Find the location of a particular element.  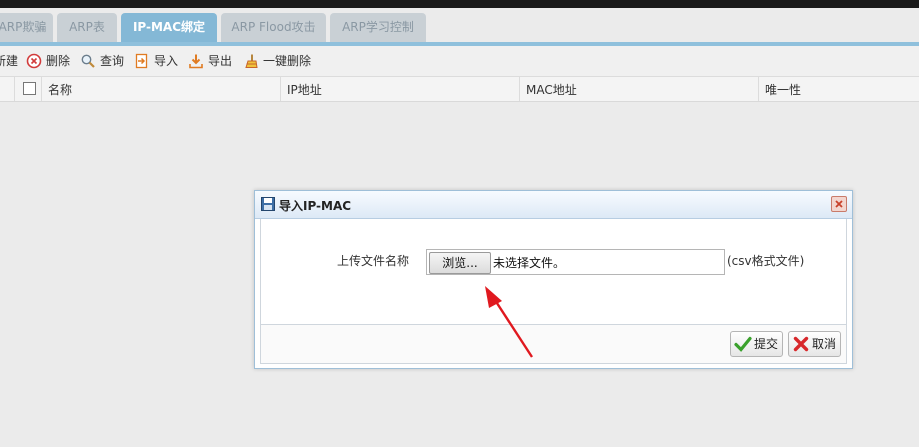

search-icon is located at coordinates (88, 61).